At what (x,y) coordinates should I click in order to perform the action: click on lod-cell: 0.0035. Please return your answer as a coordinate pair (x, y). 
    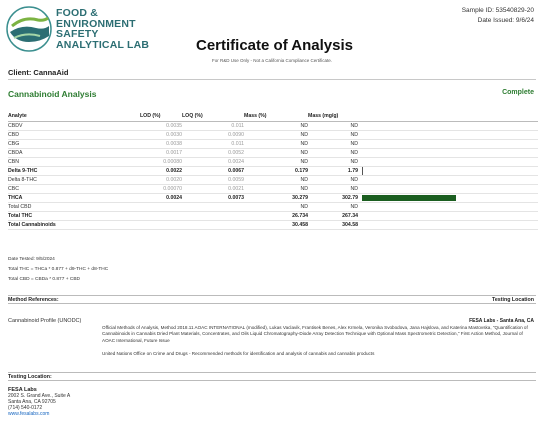
    Looking at the image, I should click on (161, 126).